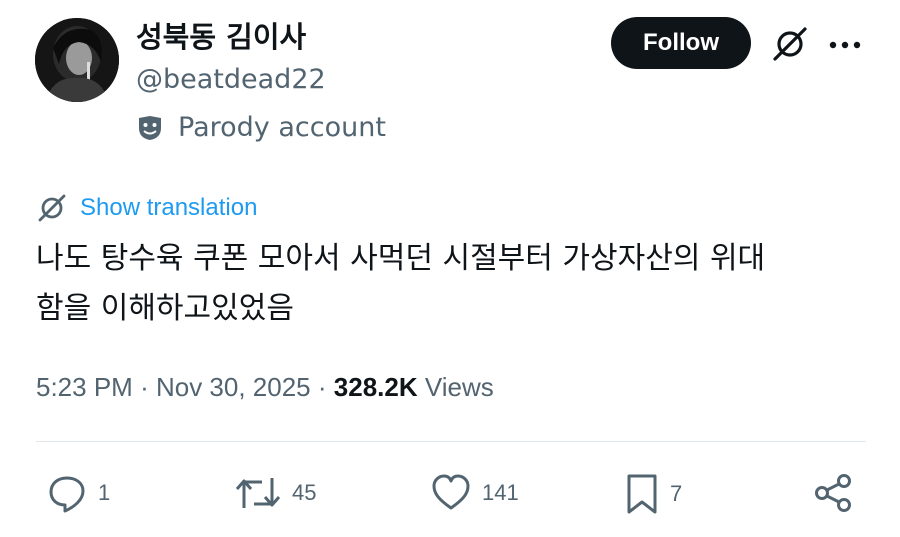 This screenshot has width=900, height=537. I want to click on avatar-image, so click(77, 60).